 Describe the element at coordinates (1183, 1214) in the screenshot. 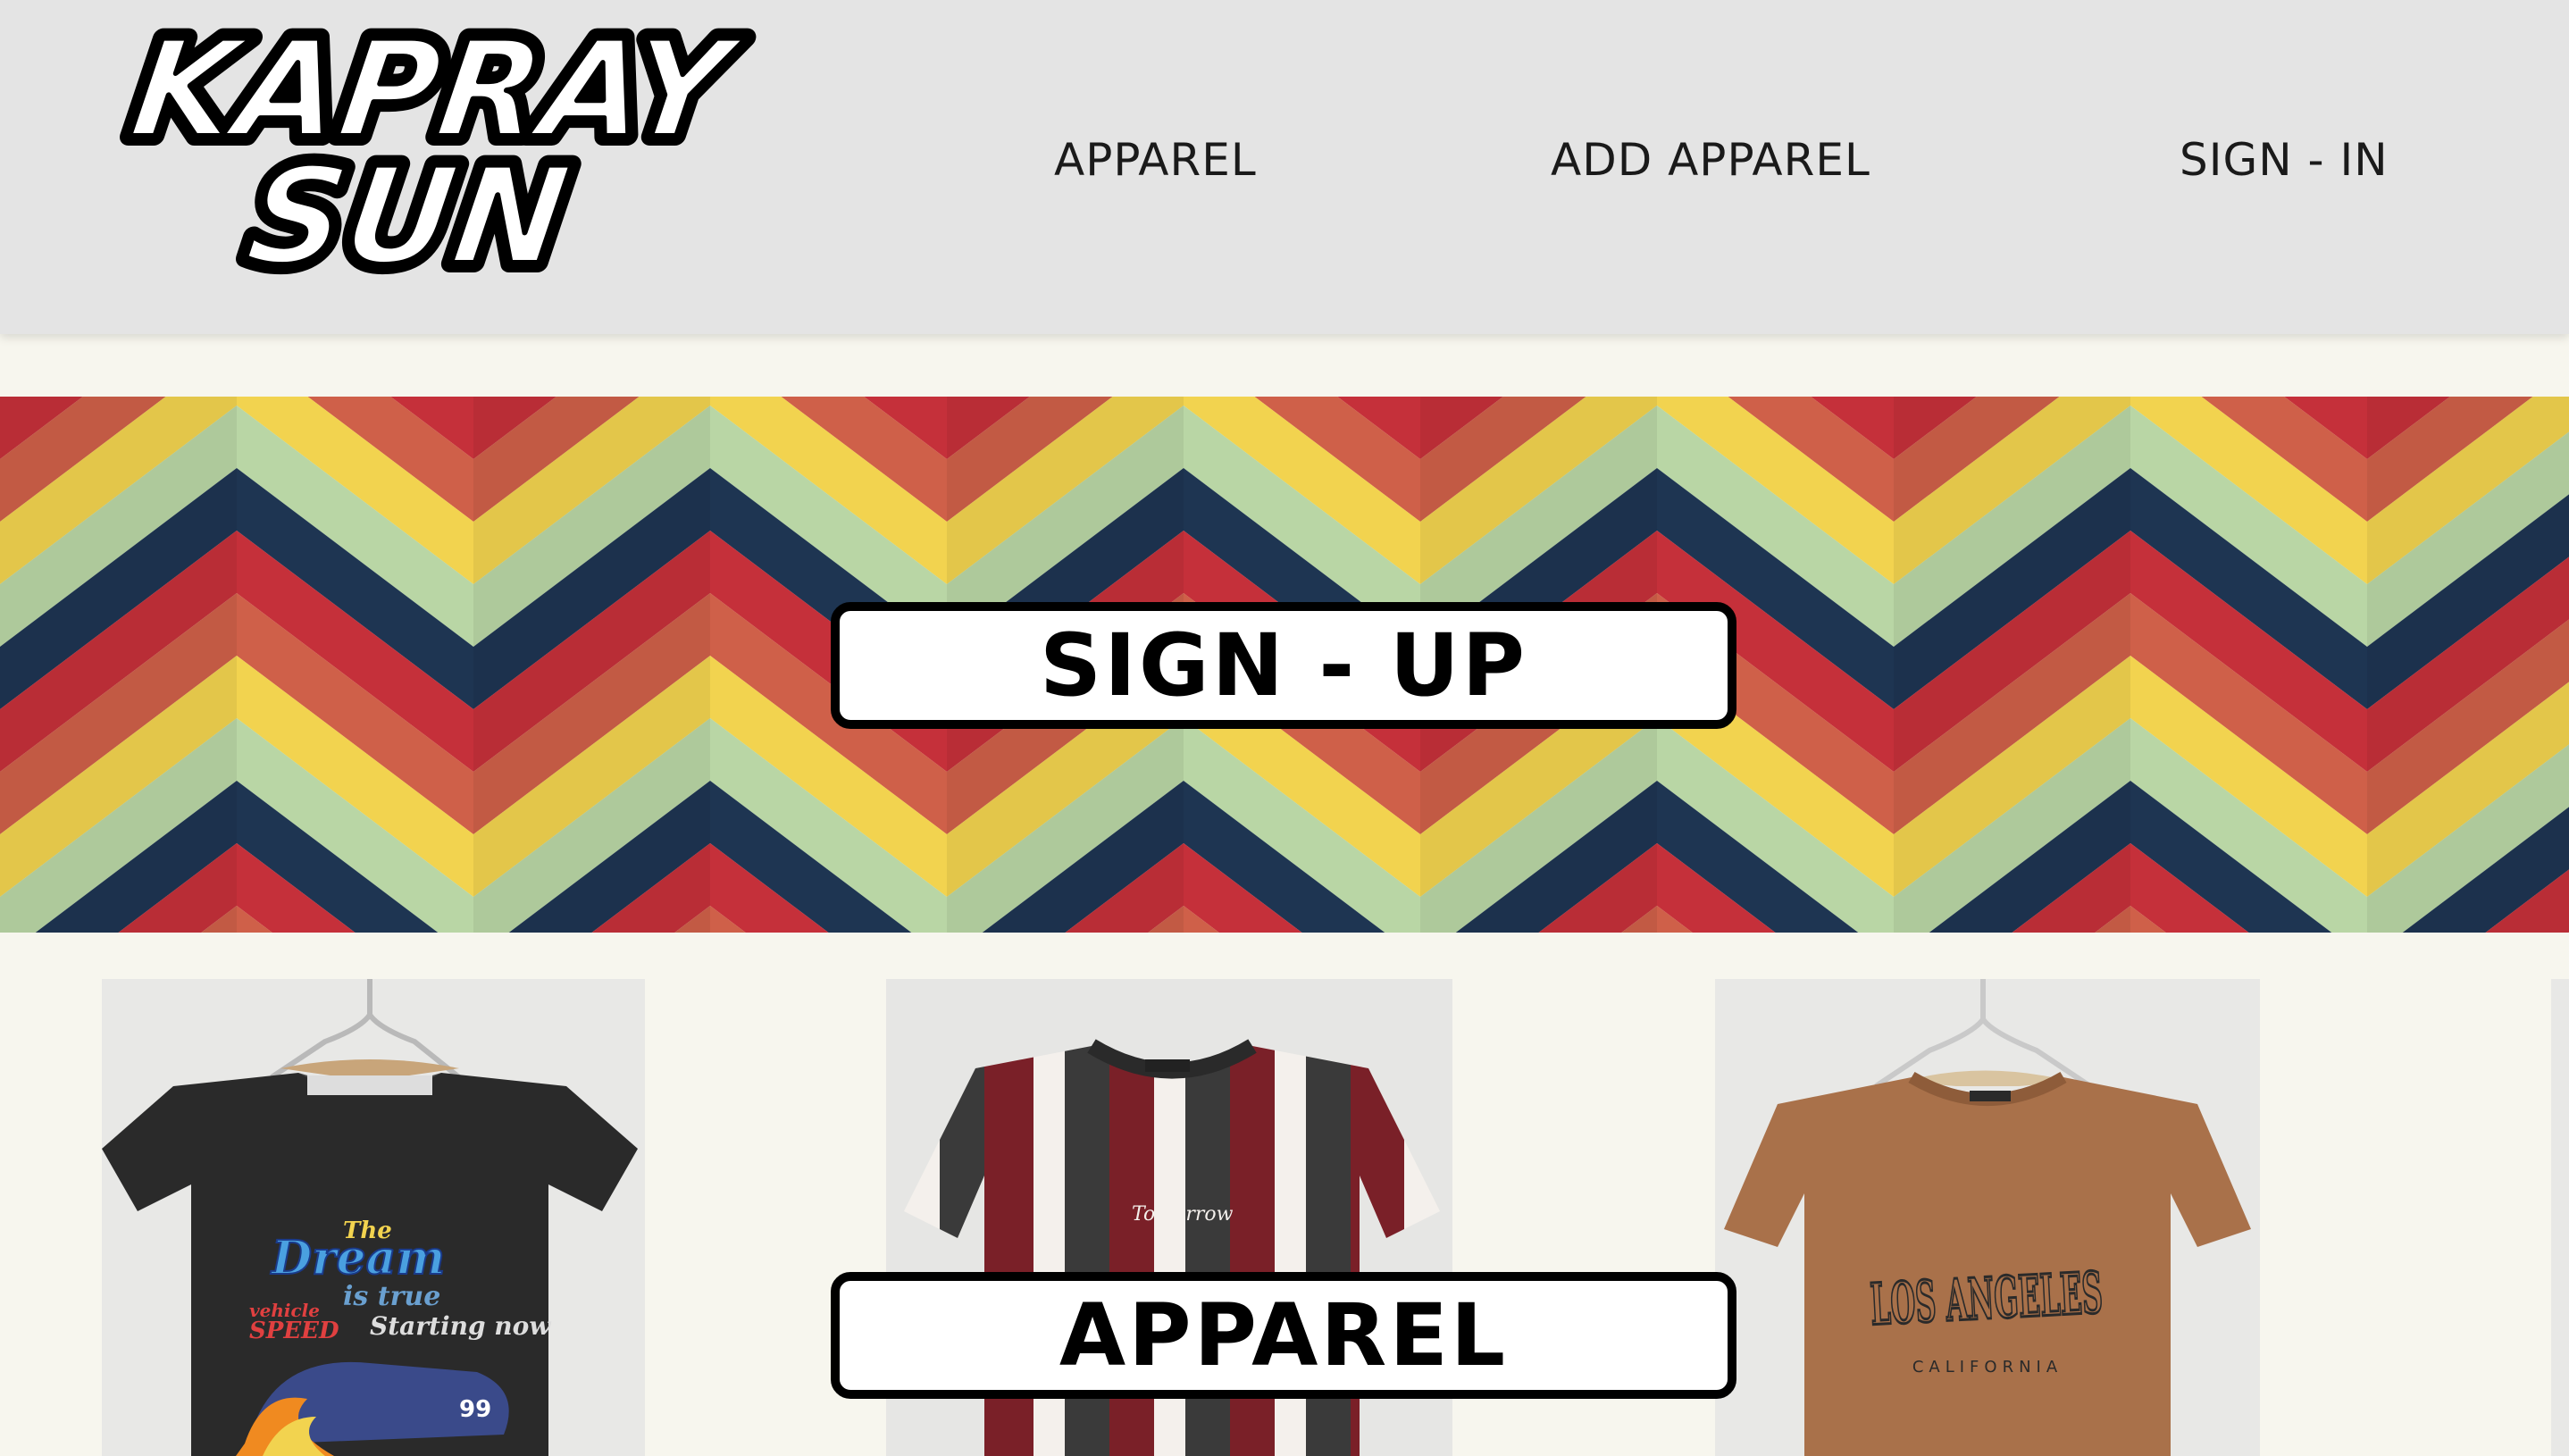

I see `graphic-text: Tomorrow` at that location.